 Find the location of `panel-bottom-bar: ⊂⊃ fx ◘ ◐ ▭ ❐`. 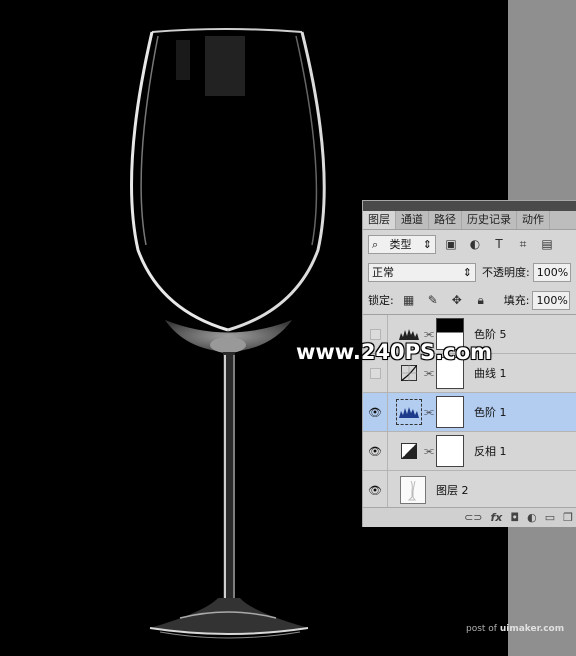

panel-bottom-bar: ⊂⊃ fx ◘ ◐ ▭ ❐ is located at coordinates (469, 517).